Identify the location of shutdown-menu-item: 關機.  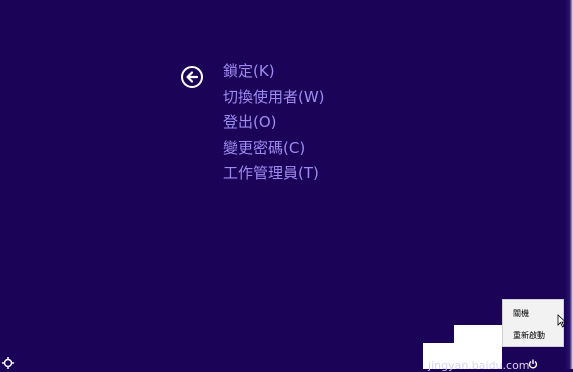
(533, 314).